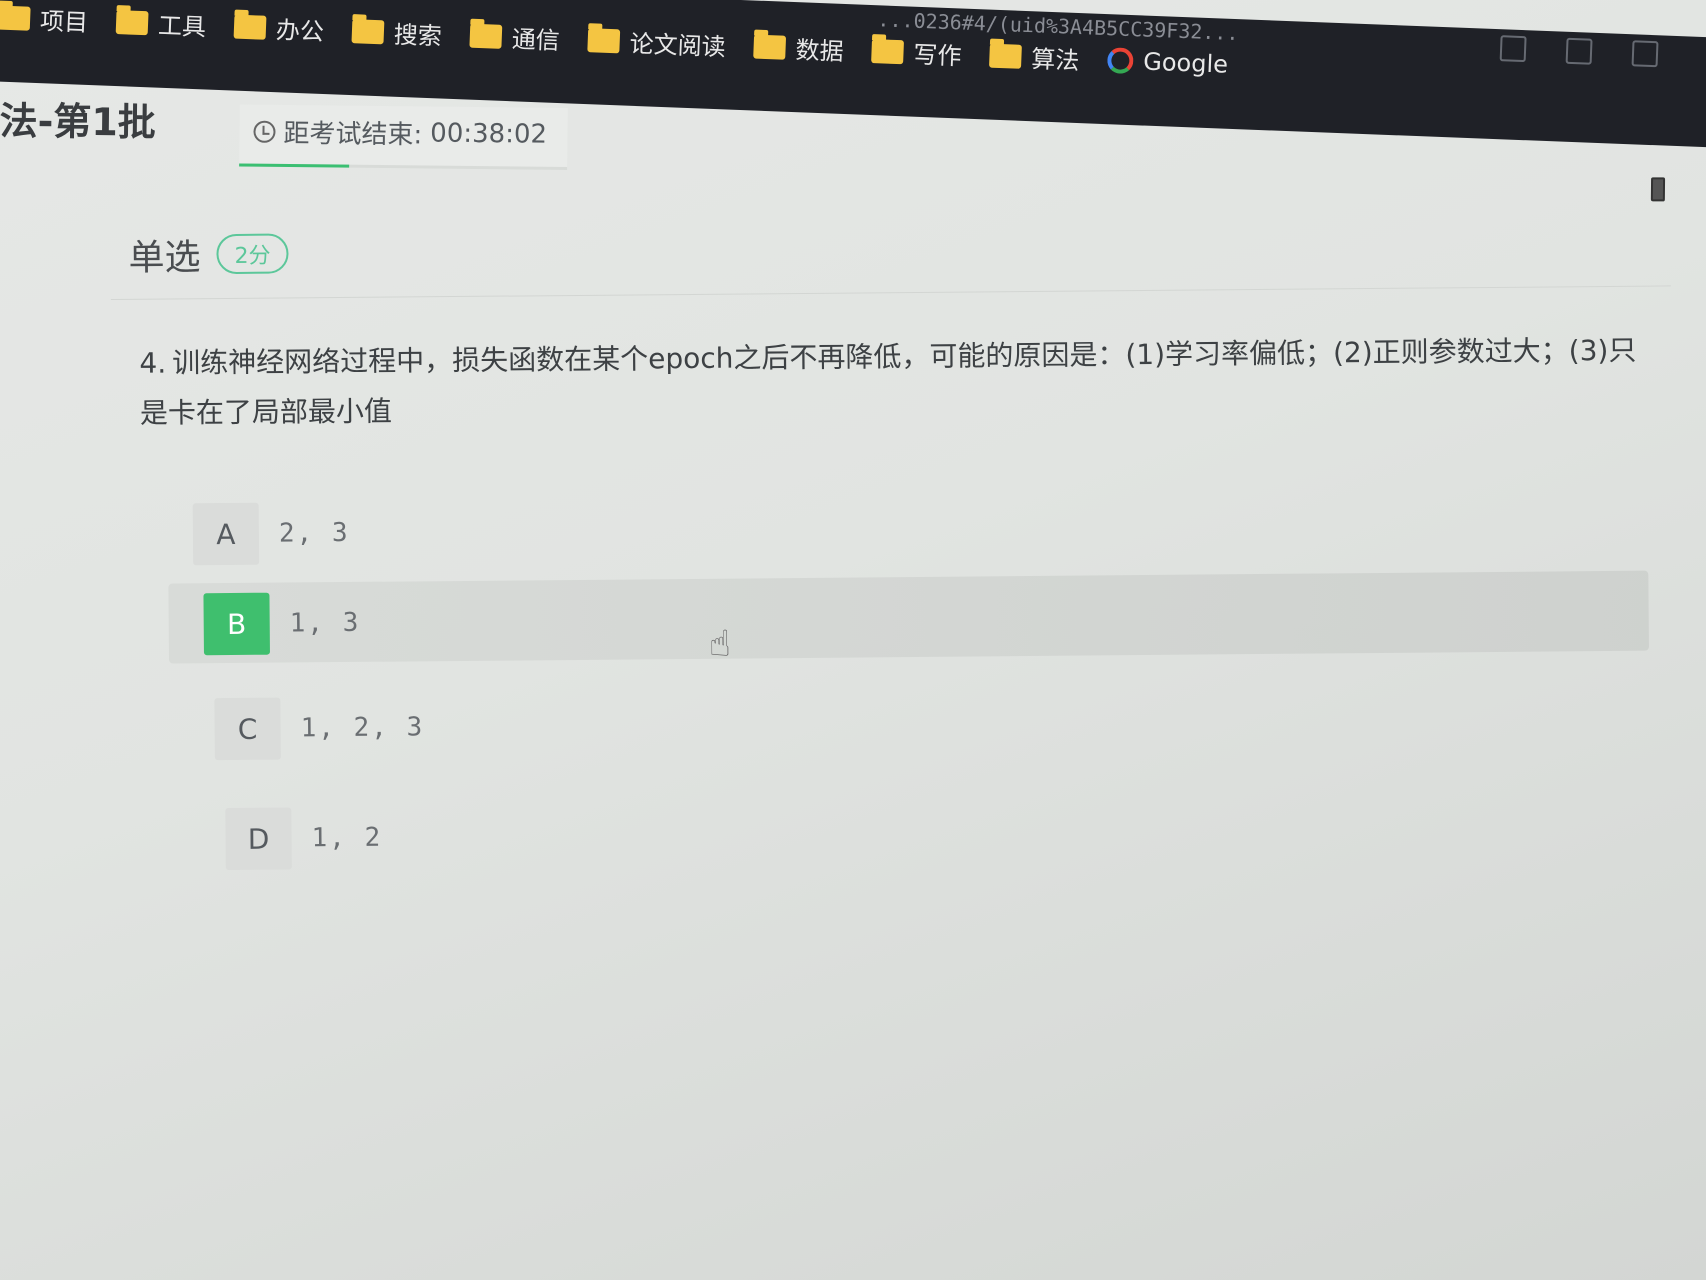  Describe the element at coordinates (346, 838) in the screenshot. I see `option-text: 1, 2` at that location.